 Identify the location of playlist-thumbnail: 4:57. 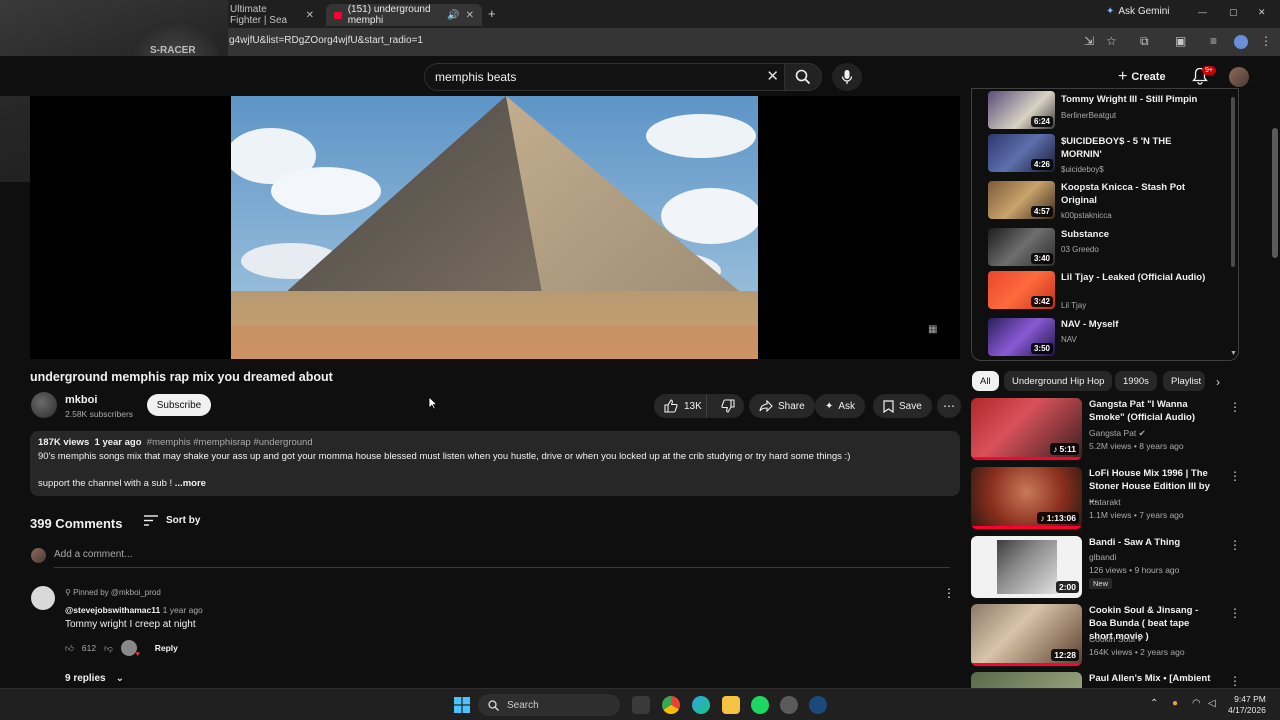
(1021, 200).